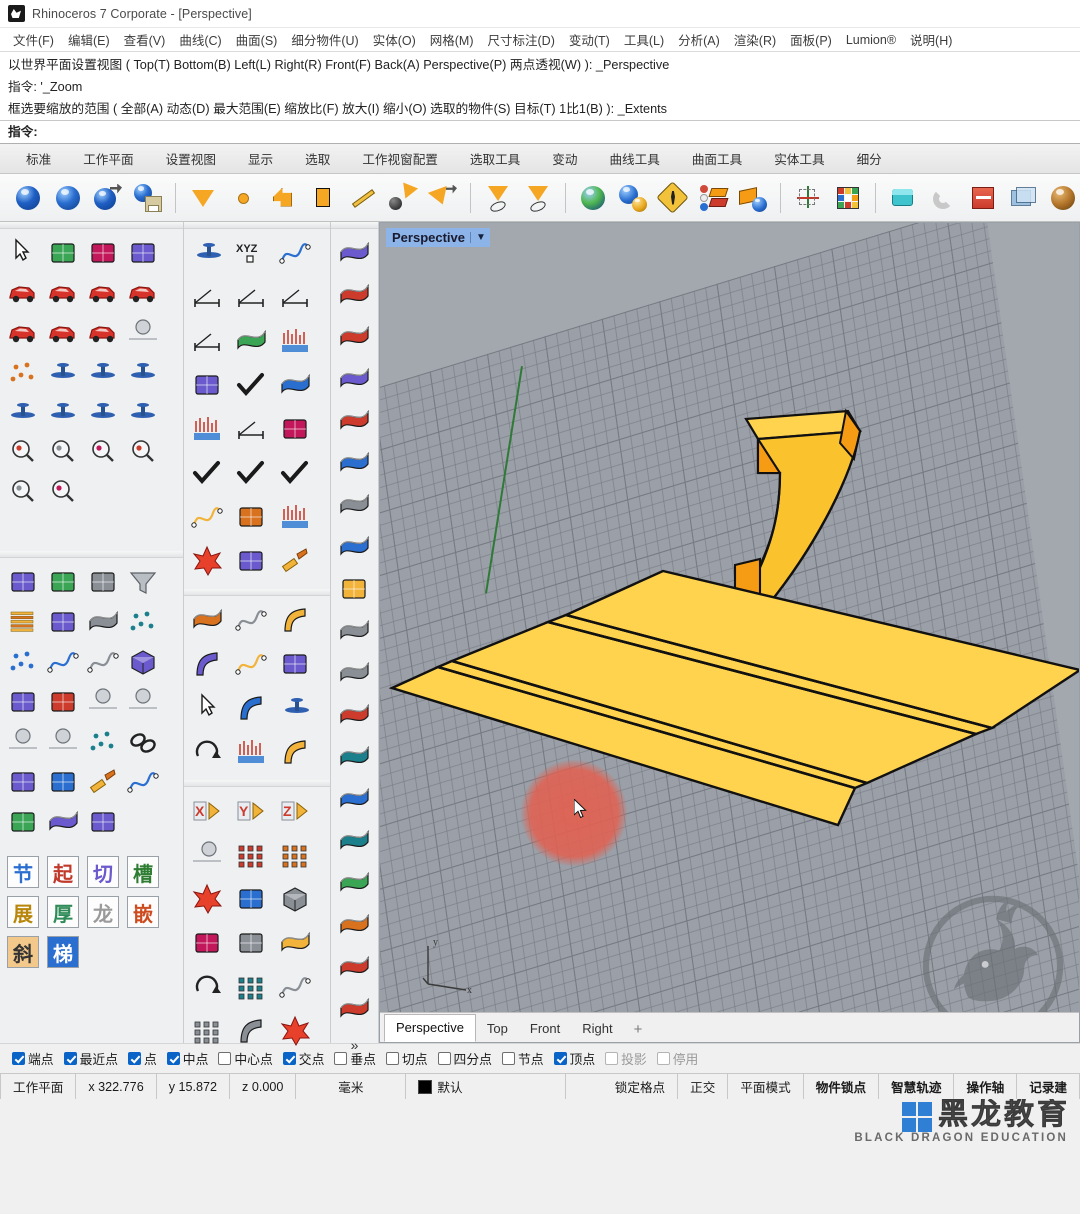  What do you see at coordinates (63, 493) in the screenshot?
I see `zoom-previous-icon` at bounding box center [63, 493].